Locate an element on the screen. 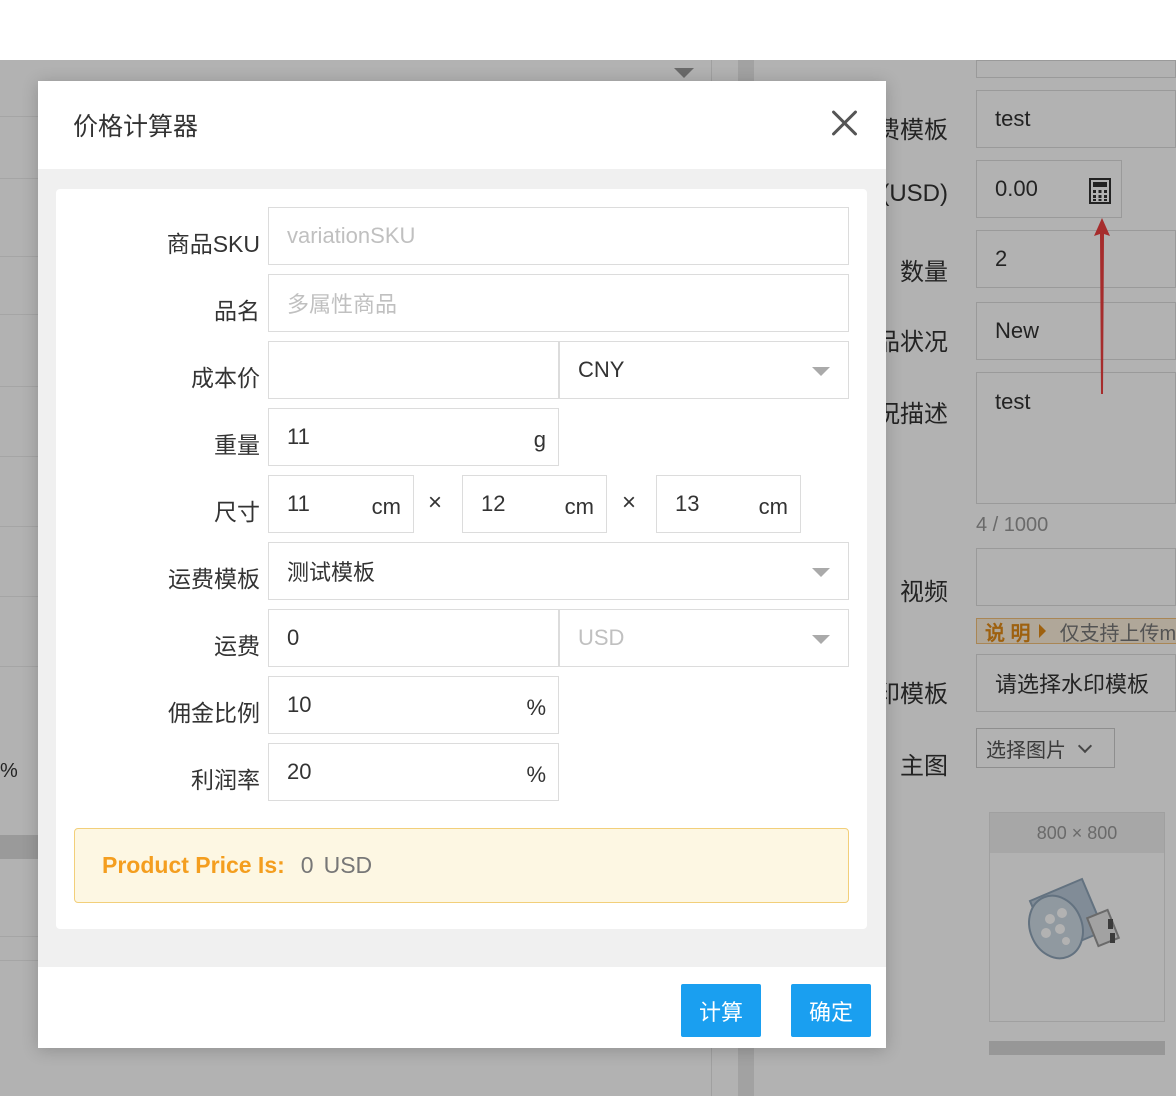  name-label: 品名 is located at coordinates (237, 311).